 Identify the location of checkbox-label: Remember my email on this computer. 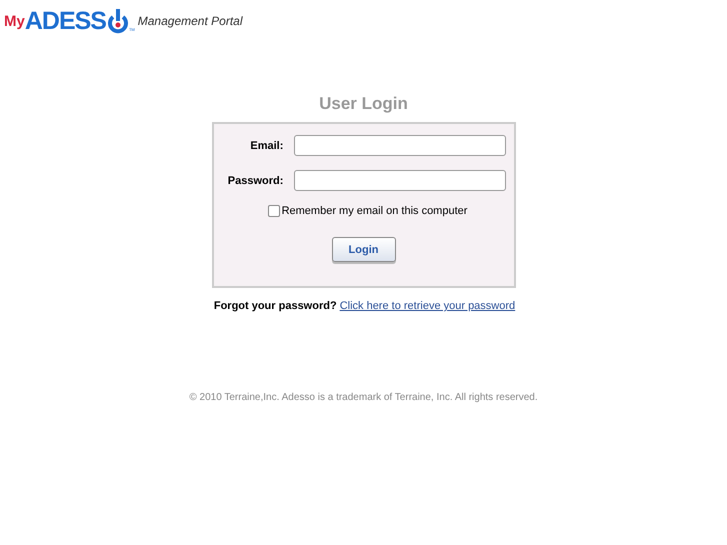
(375, 211).